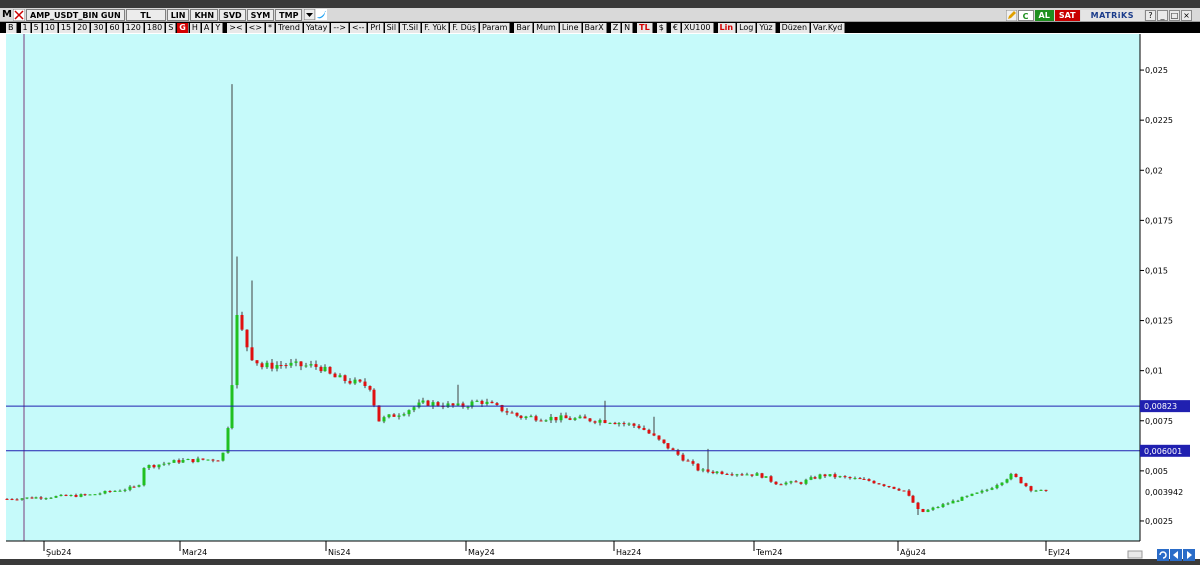  Describe the element at coordinates (481, 552) in the screenshot. I see `x-tick-label: May24` at that location.